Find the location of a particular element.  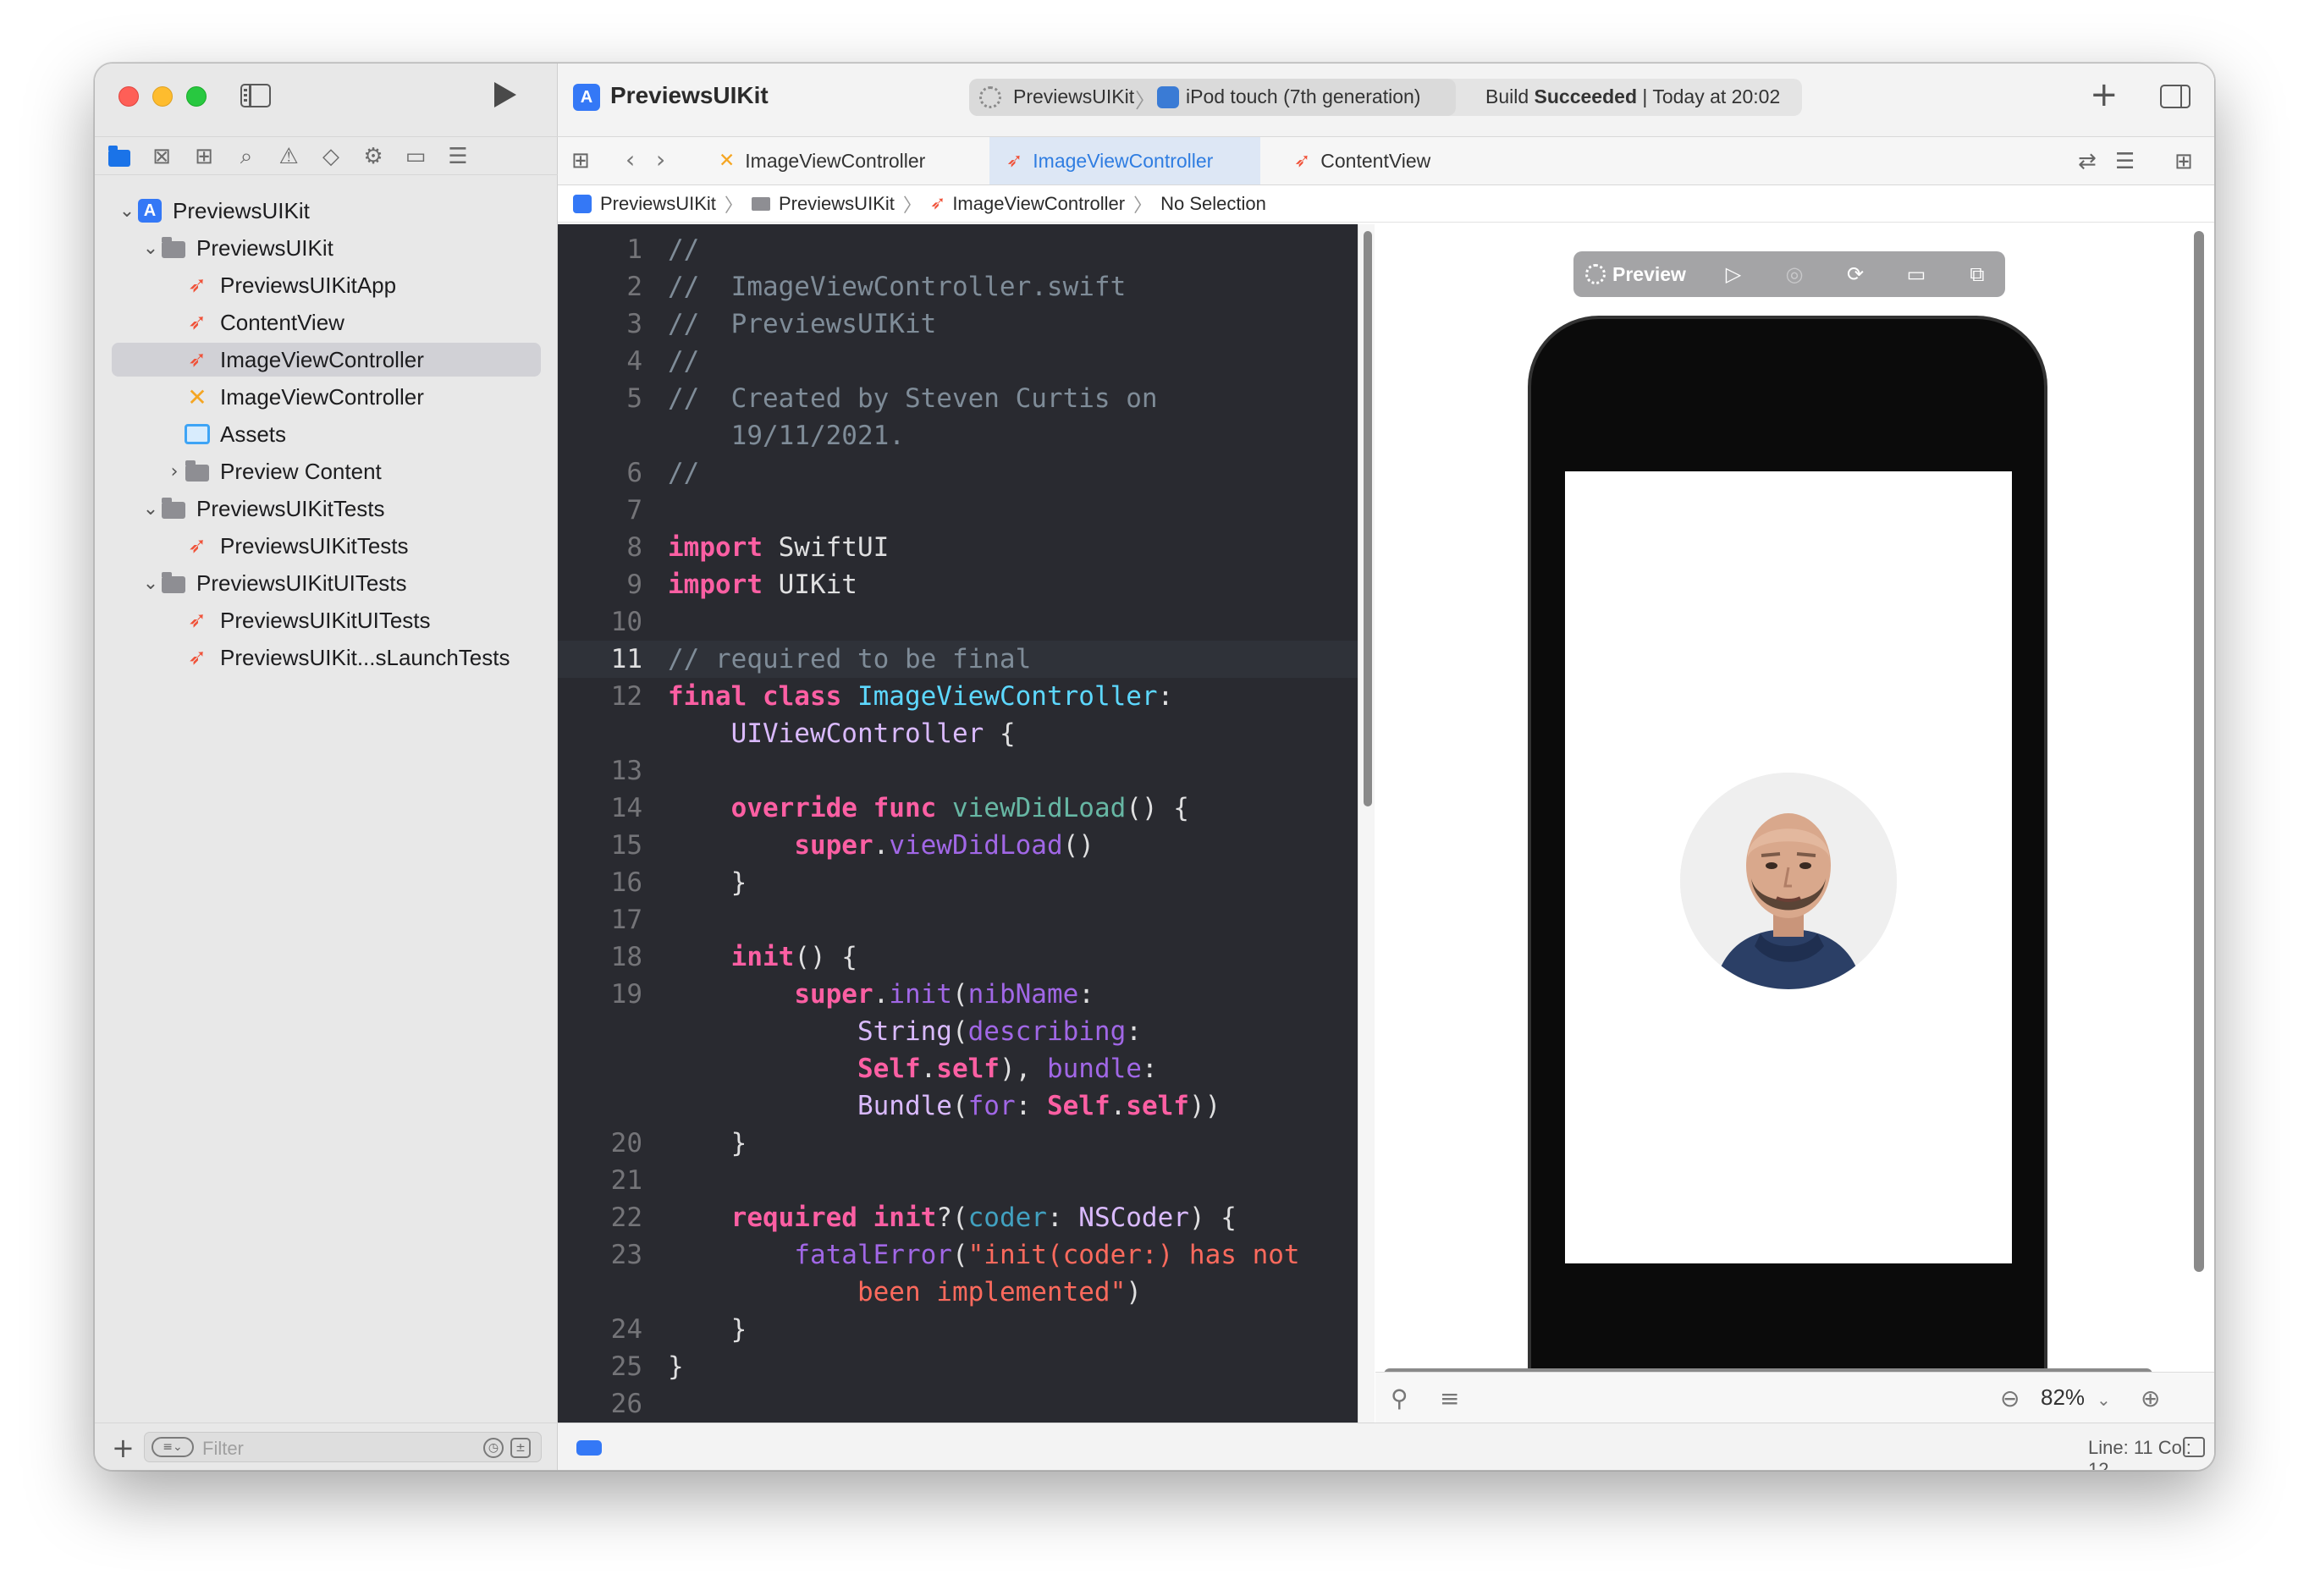

code-line: 13 is located at coordinates (958, 771).